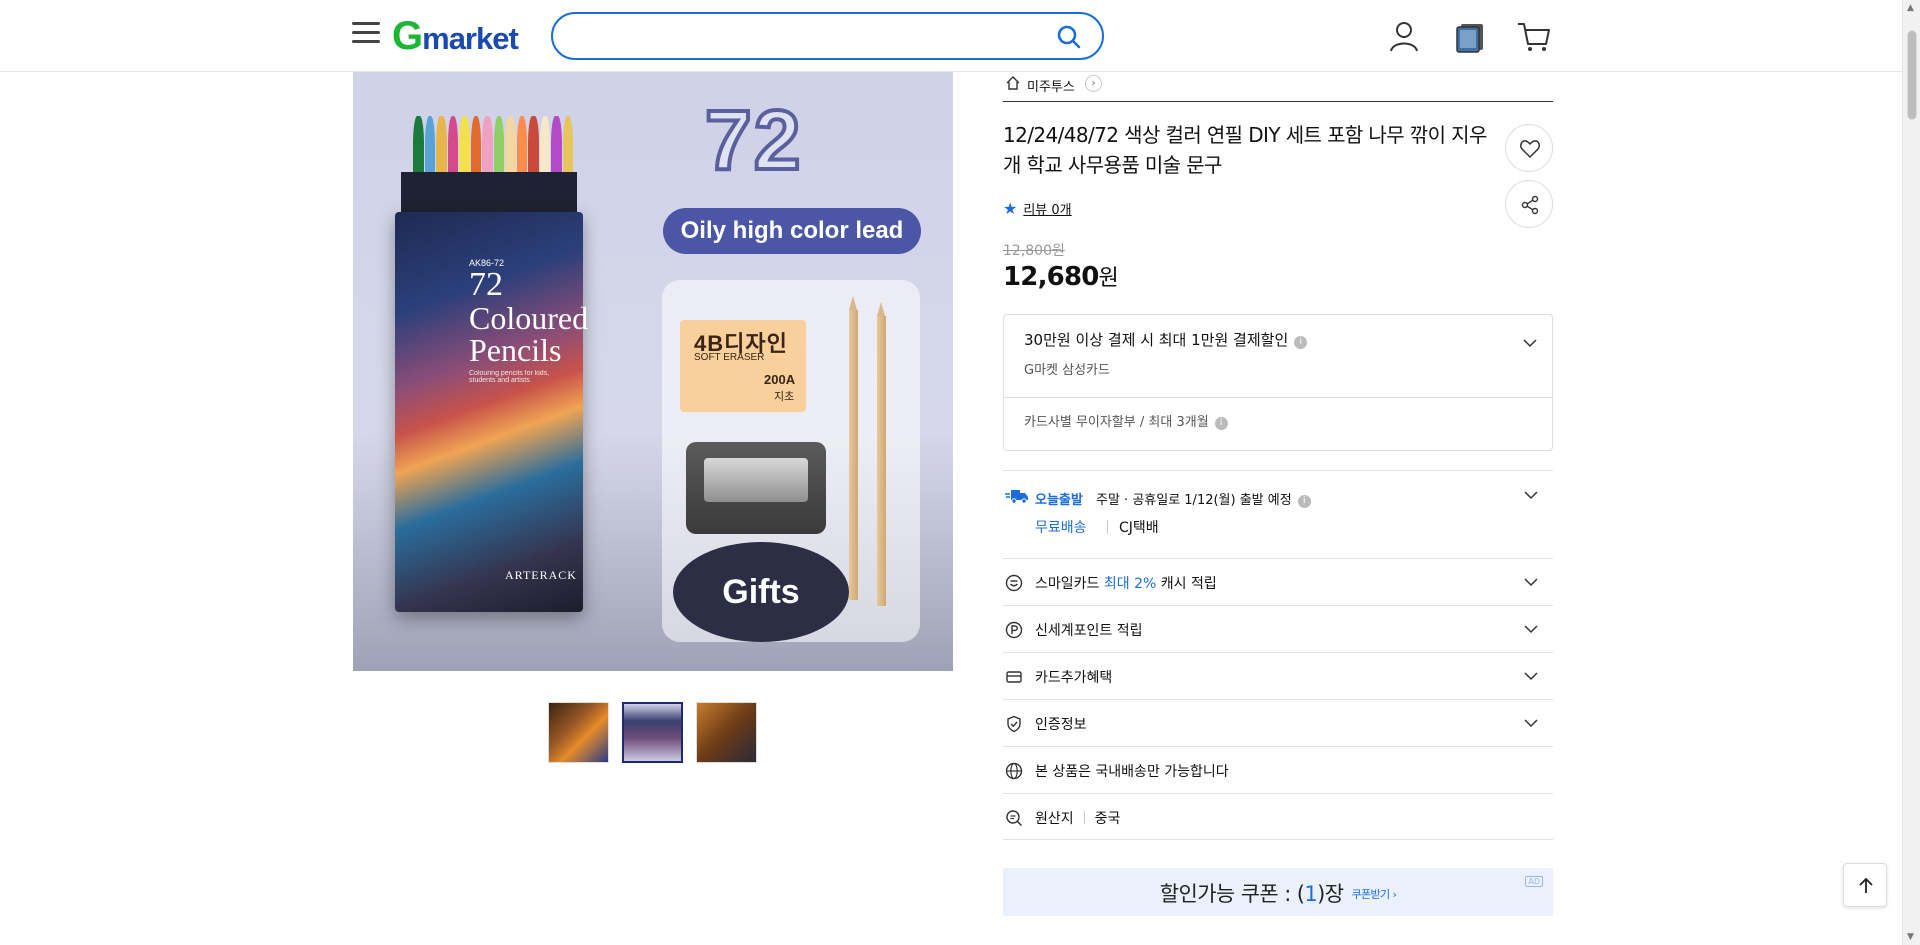  Describe the element at coordinates (1278, 514) in the screenshot. I see `shipping-section: 오늘출발 주말 · 공휴일로 1/12(월) 출발 예정 i 무료배송 CJ택배` at that location.